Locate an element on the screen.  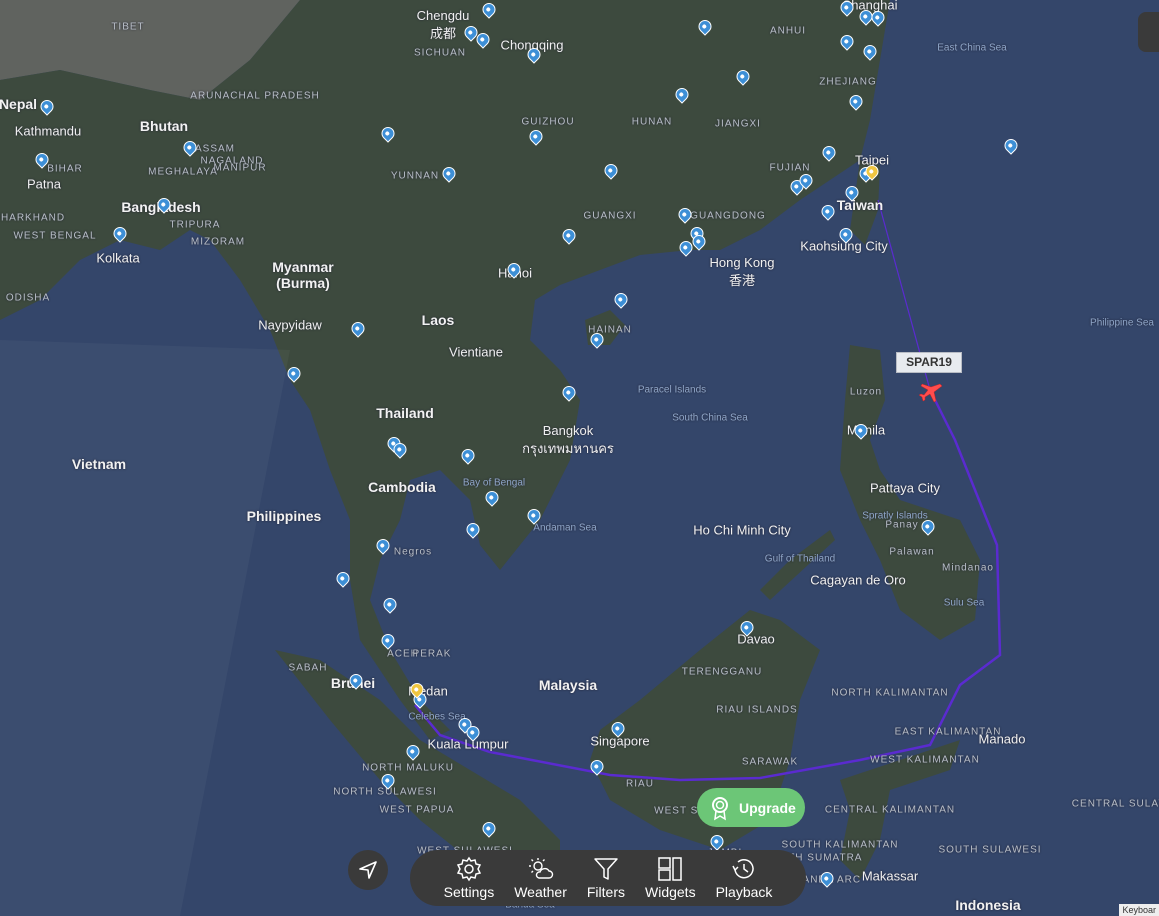
map-label: GUIZHOU is located at coordinates (548, 122).